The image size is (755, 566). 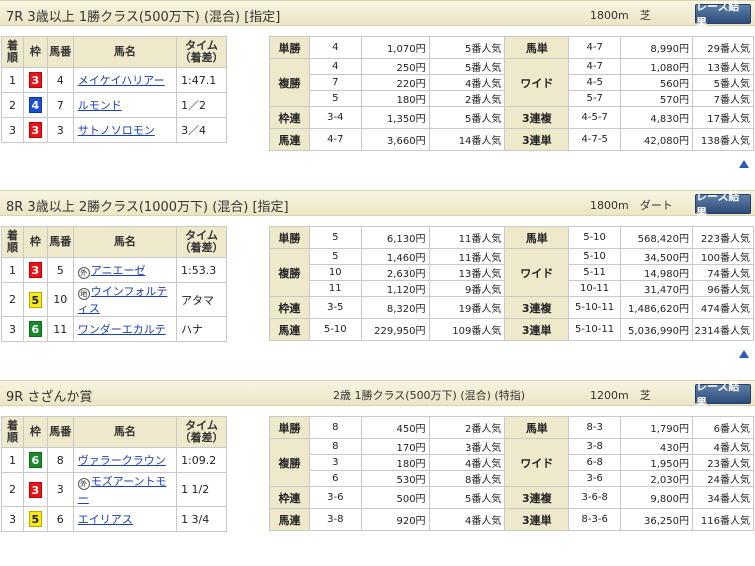 What do you see at coordinates (467, 307) in the screenshot?
I see `payout-popularity: 19番人気` at bounding box center [467, 307].